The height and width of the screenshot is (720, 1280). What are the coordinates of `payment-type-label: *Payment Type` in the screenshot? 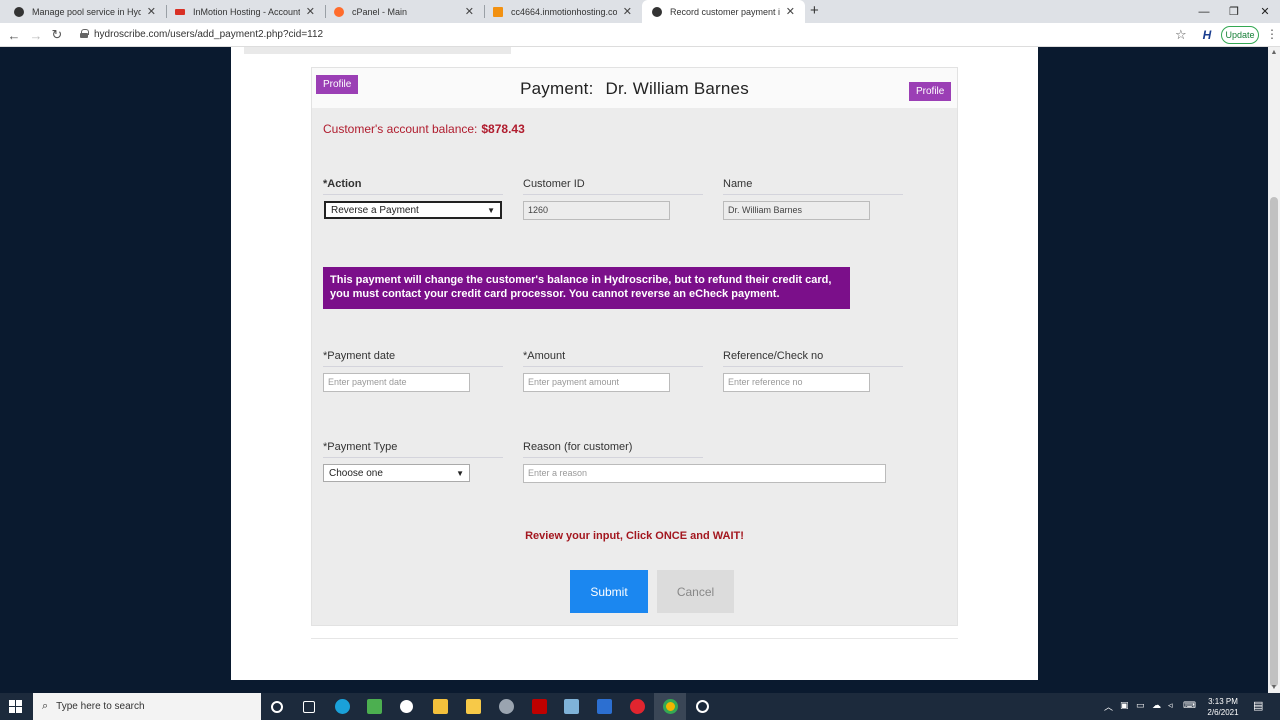 It's located at (413, 449).